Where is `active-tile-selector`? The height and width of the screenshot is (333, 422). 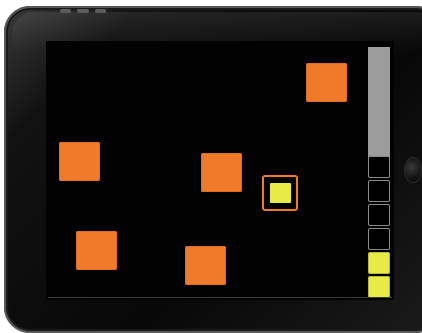 active-tile-selector is located at coordinates (280, 193).